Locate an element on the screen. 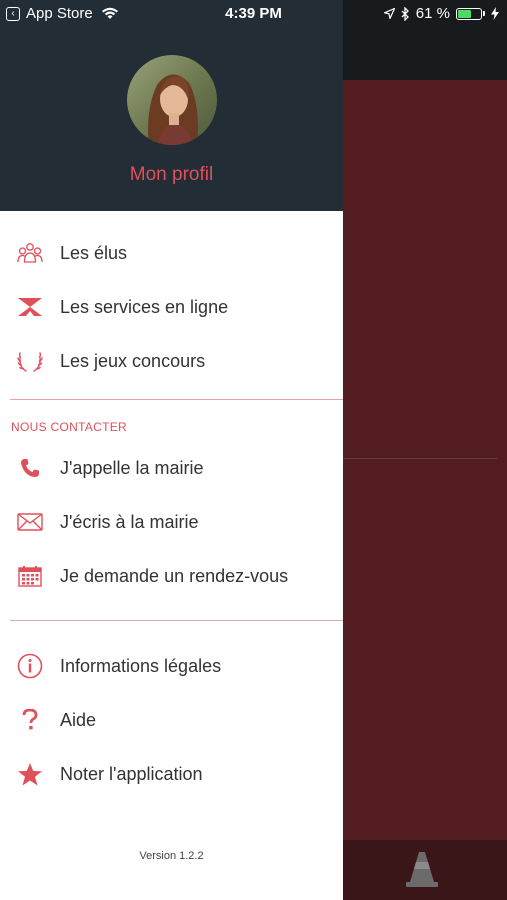  charging-bolt-icon is located at coordinates (495, 13).